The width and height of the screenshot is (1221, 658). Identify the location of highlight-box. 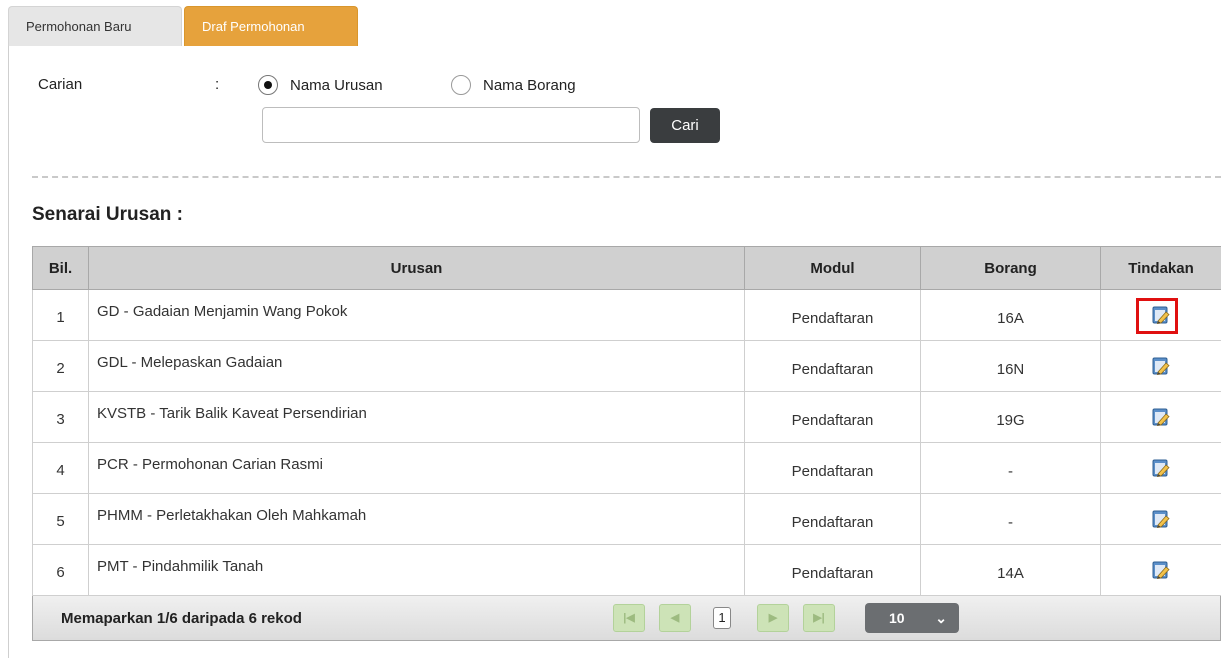
(1157, 316).